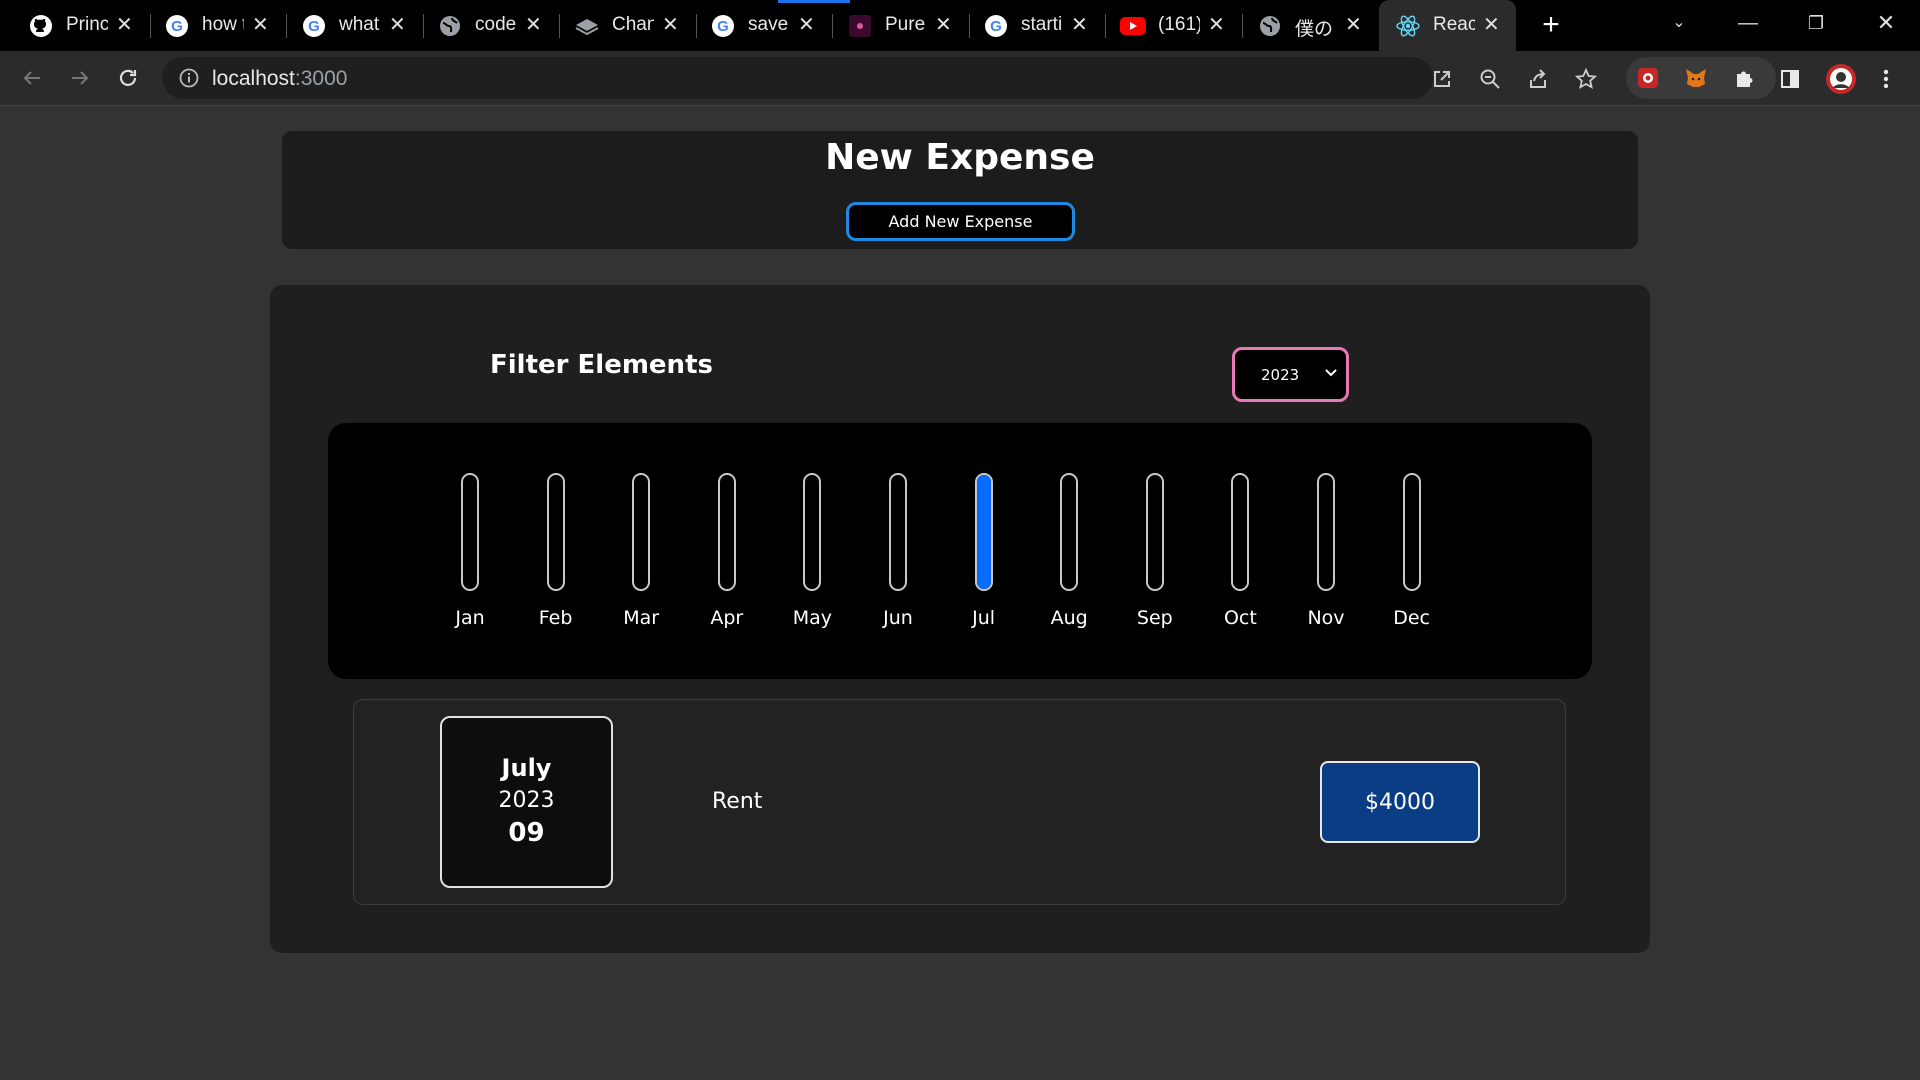 The image size is (1920, 1080). I want to click on tab-title: (161), so click(1179, 24).